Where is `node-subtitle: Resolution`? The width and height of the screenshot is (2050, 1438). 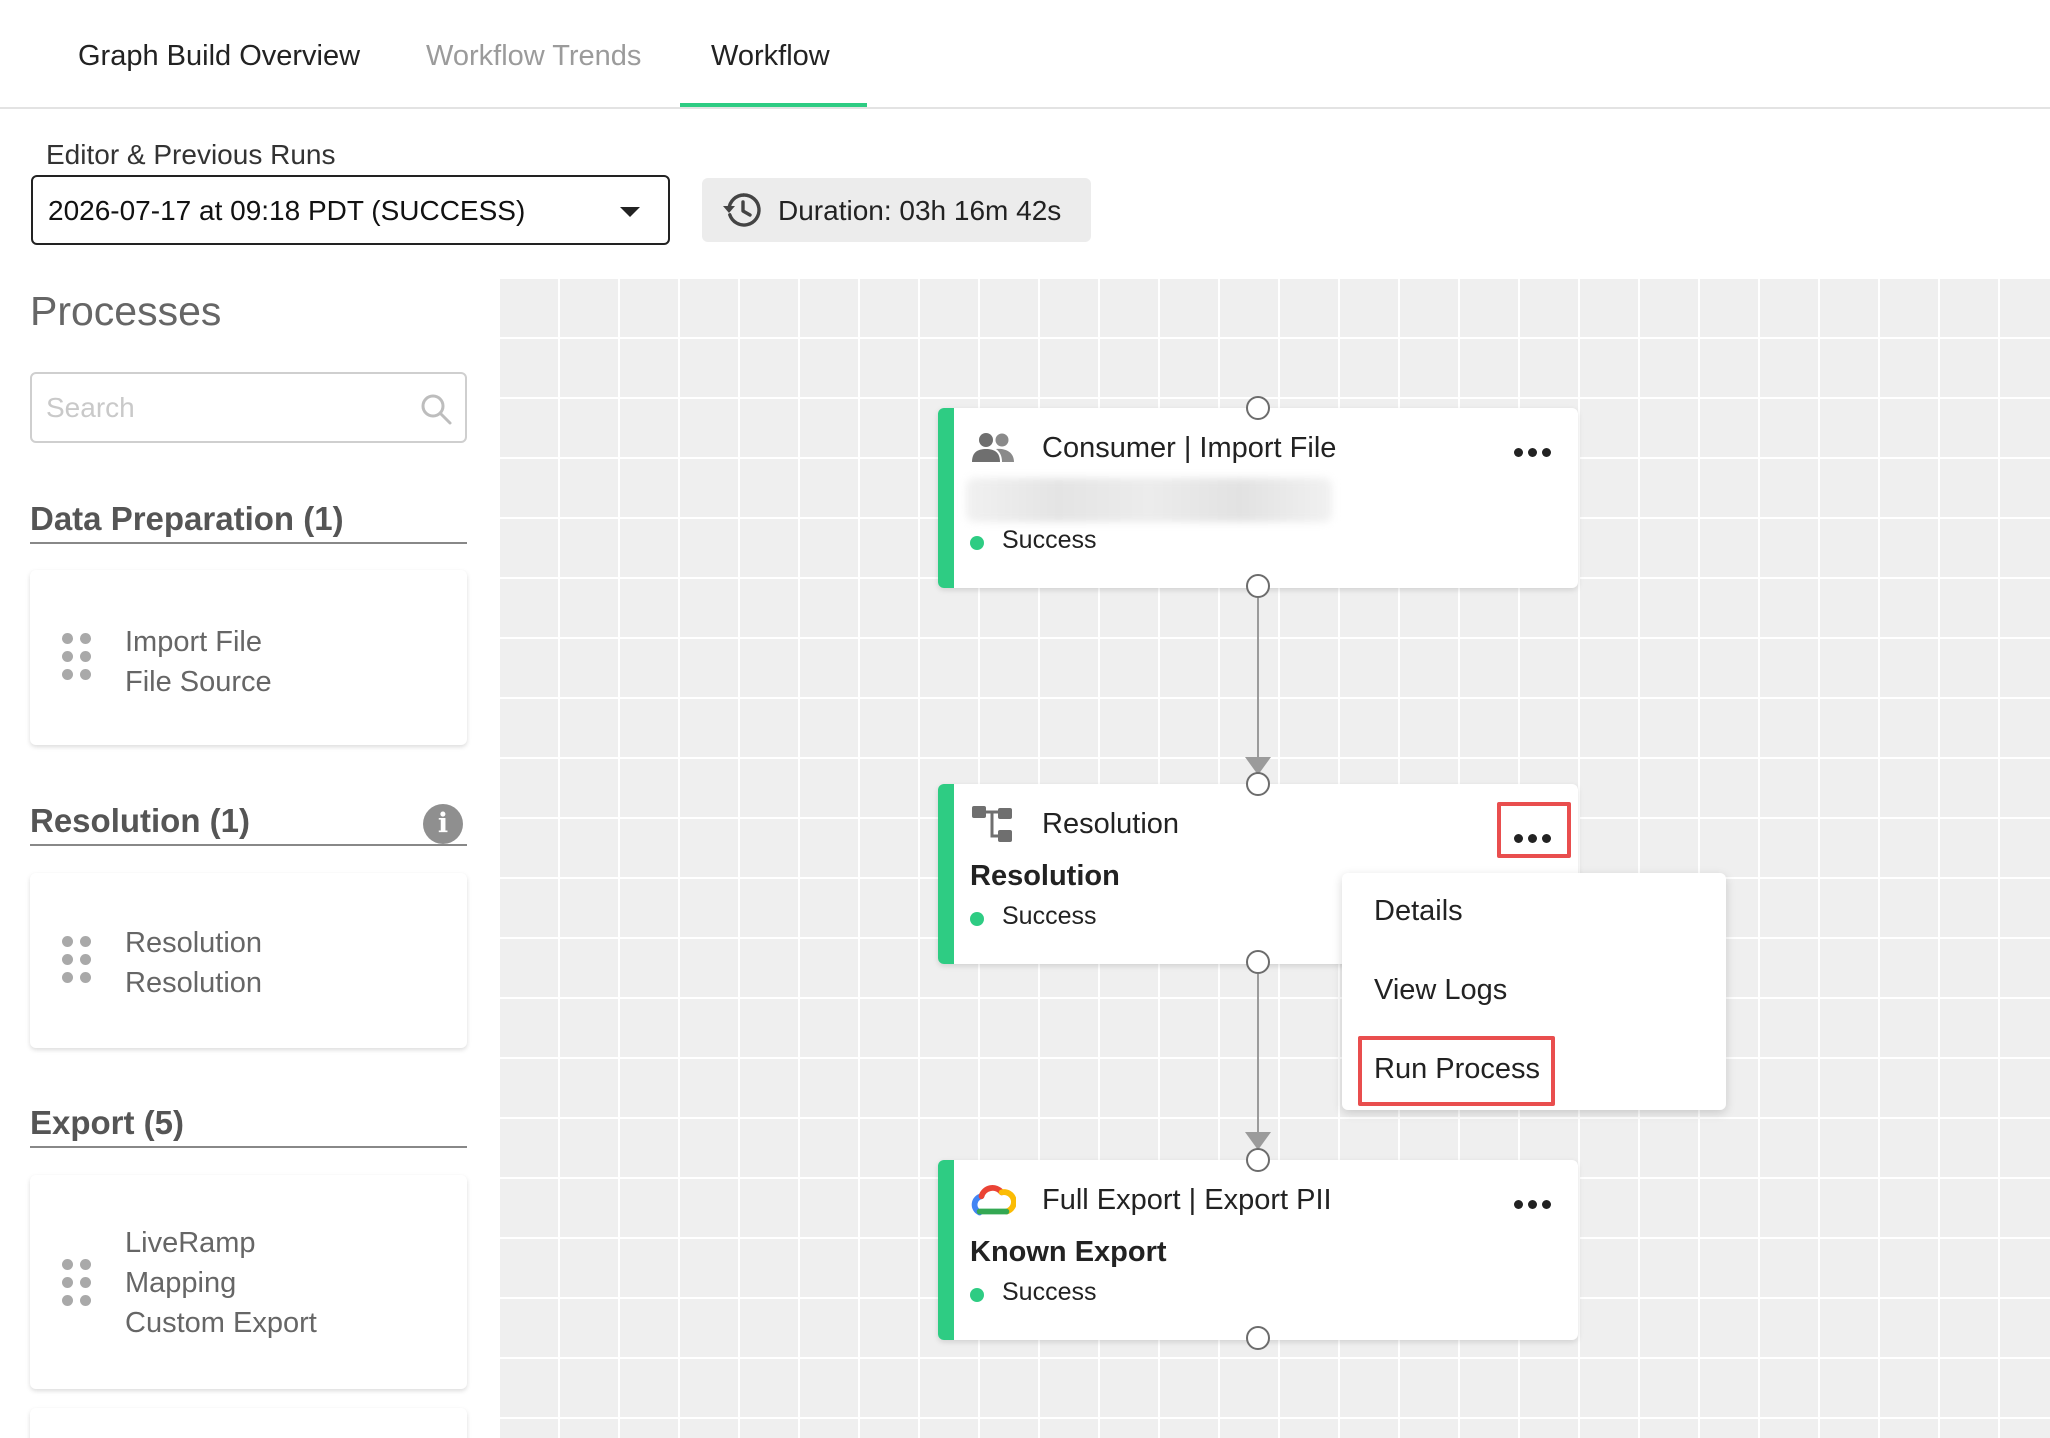 node-subtitle: Resolution is located at coordinates (1045, 876).